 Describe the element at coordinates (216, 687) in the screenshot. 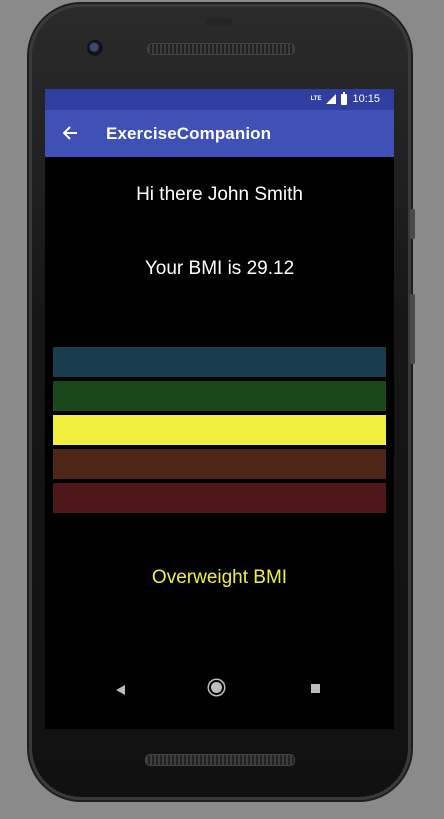

I see `nav-home-icon` at that location.